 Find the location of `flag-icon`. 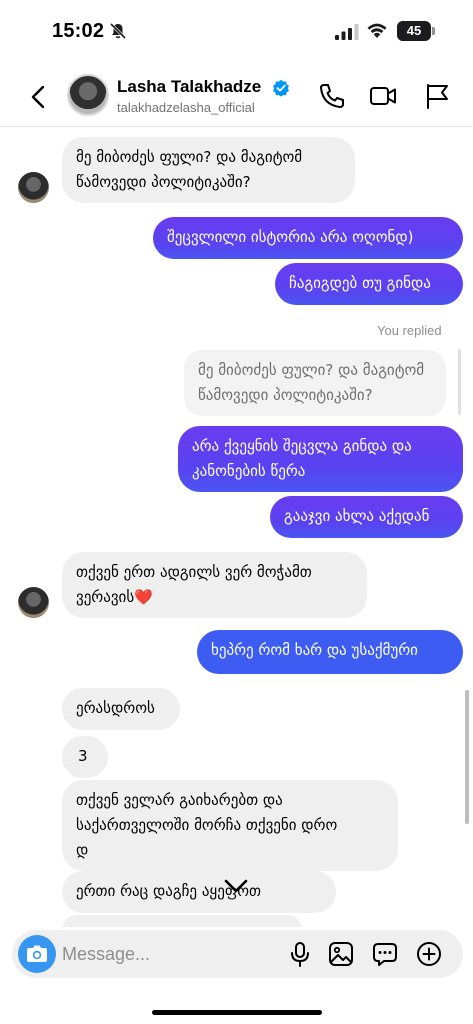

flag-icon is located at coordinates (437, 96).